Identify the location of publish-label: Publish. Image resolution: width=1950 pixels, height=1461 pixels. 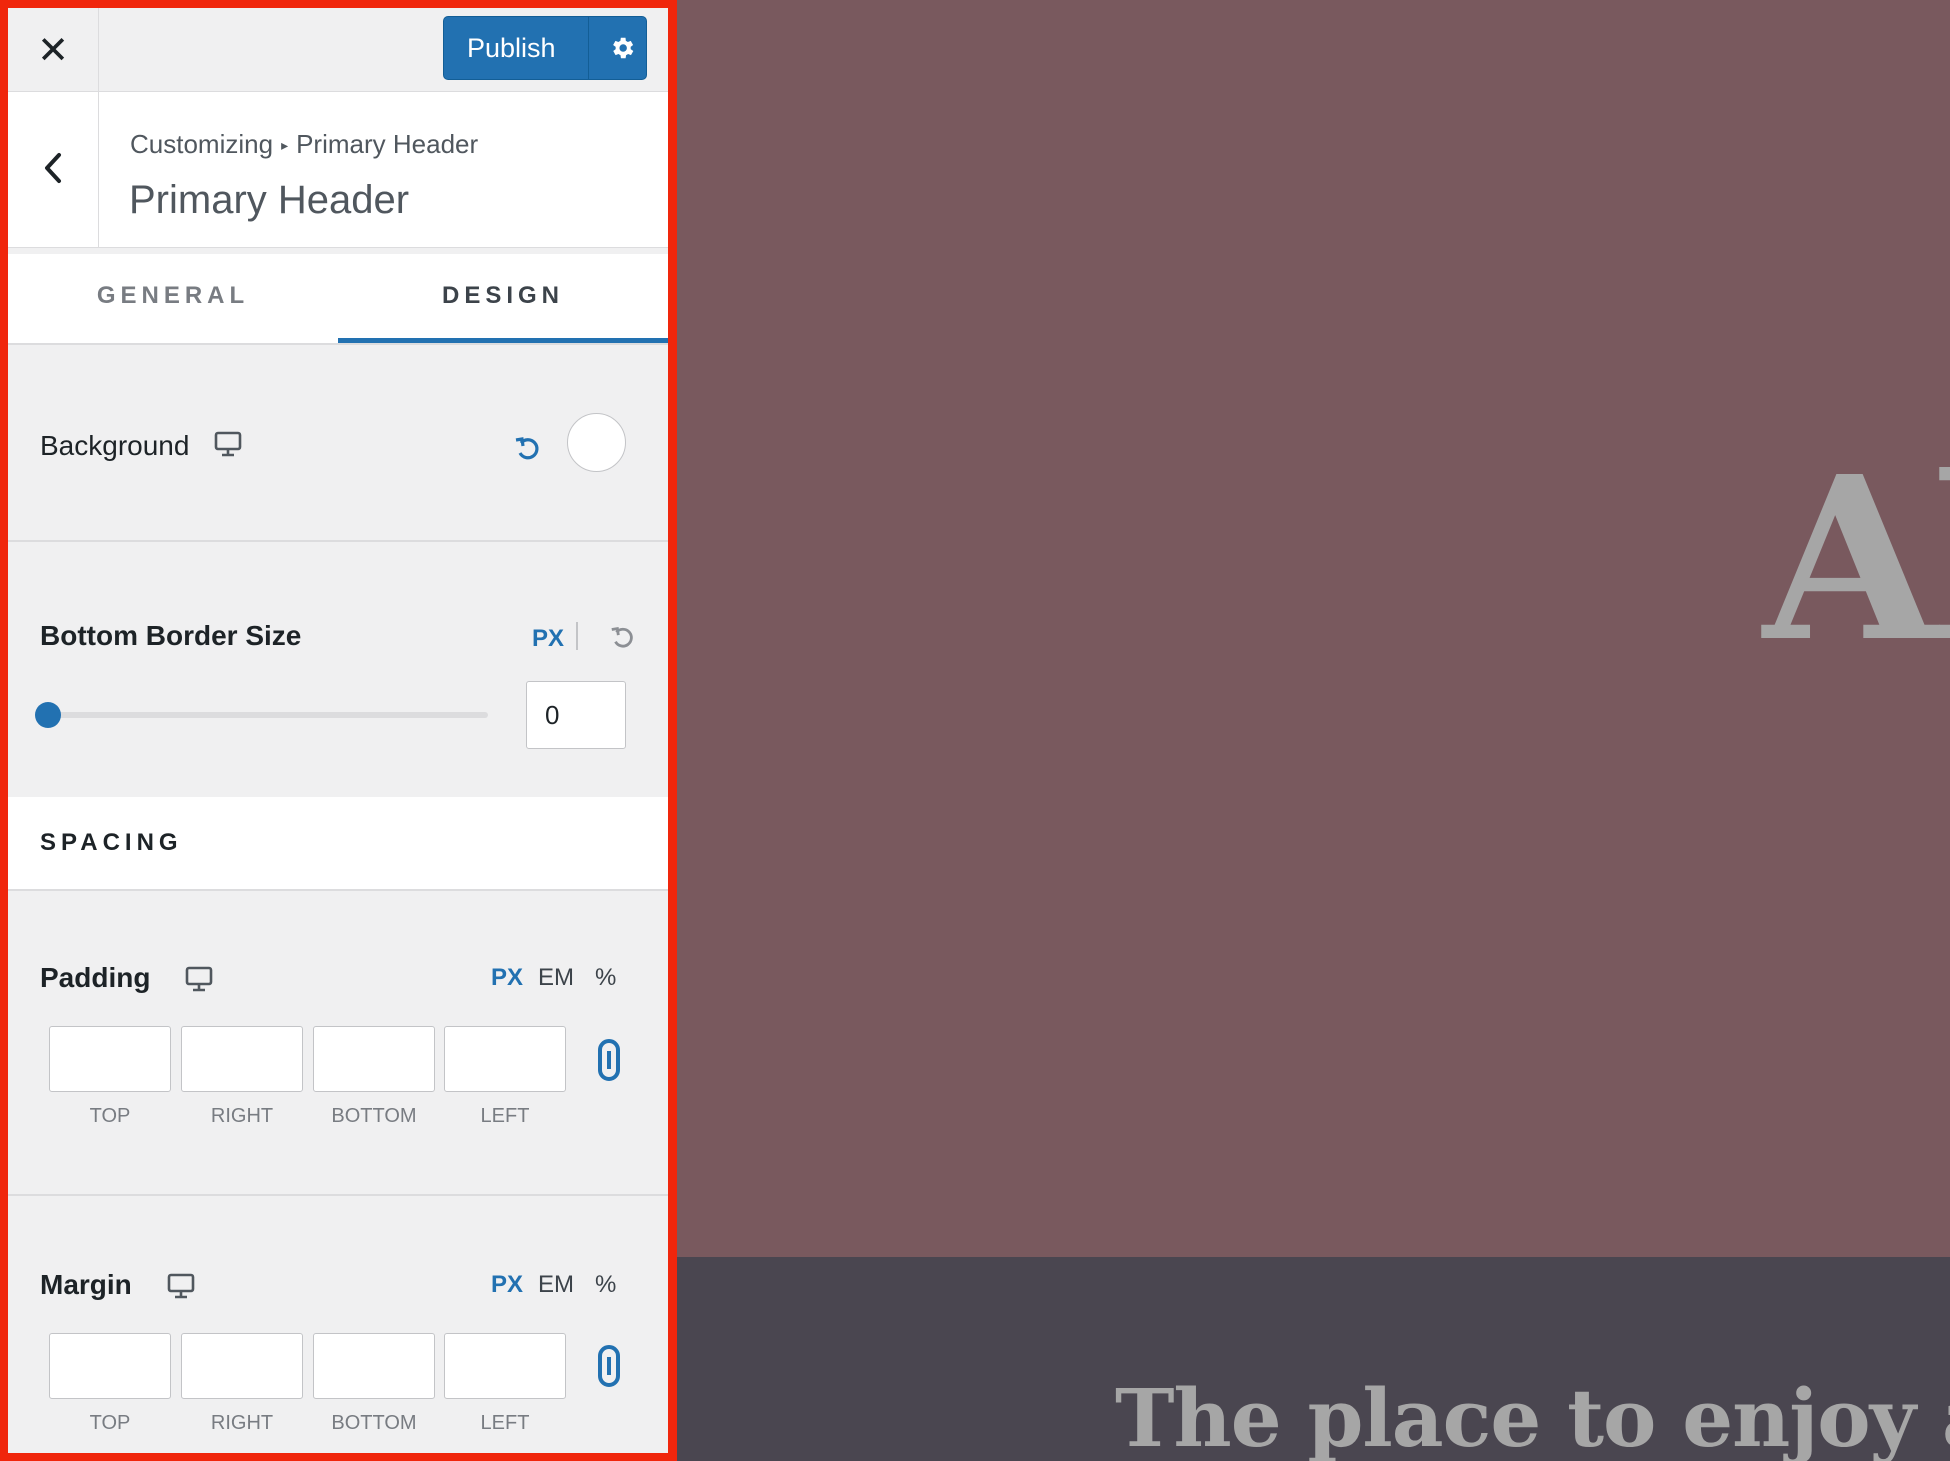
(511, 48).